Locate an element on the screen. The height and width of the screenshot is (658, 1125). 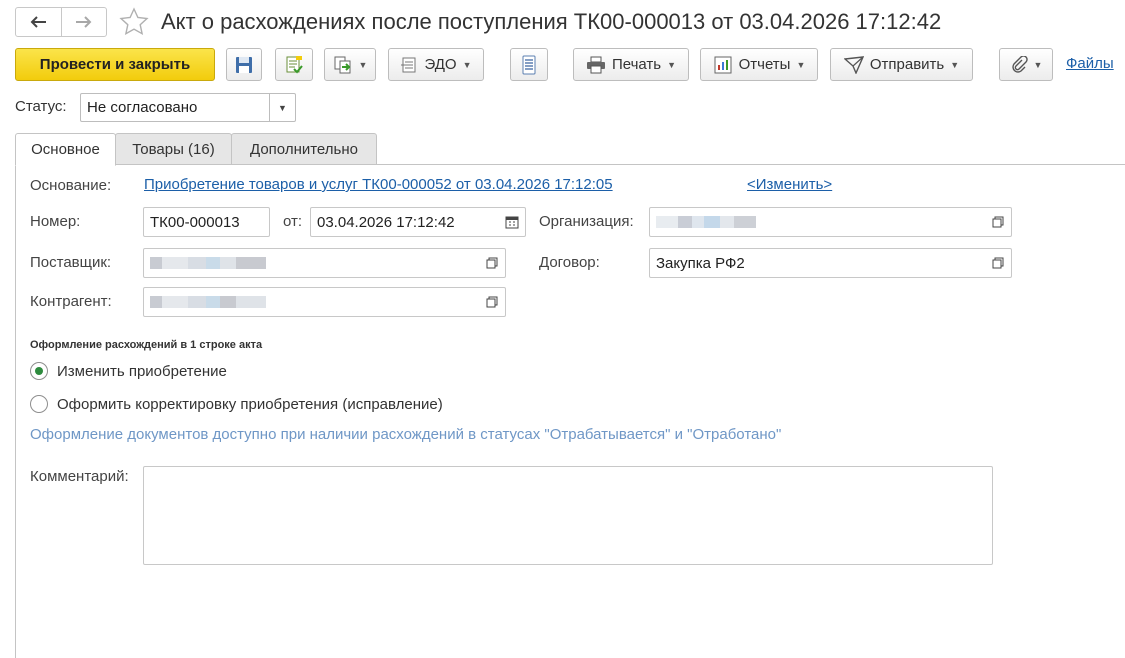
open-contract-button is located at coordinates (998, 263).